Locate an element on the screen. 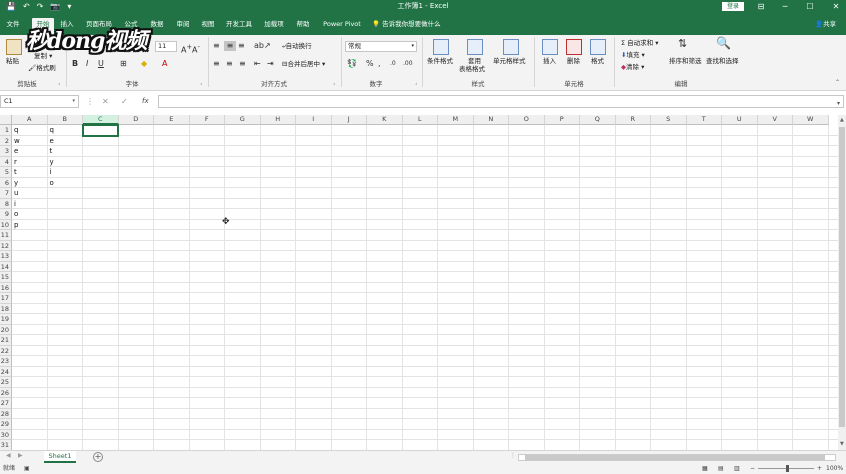  fill-button: ⬇填充 ▾ is located at coordinates (633, 55).